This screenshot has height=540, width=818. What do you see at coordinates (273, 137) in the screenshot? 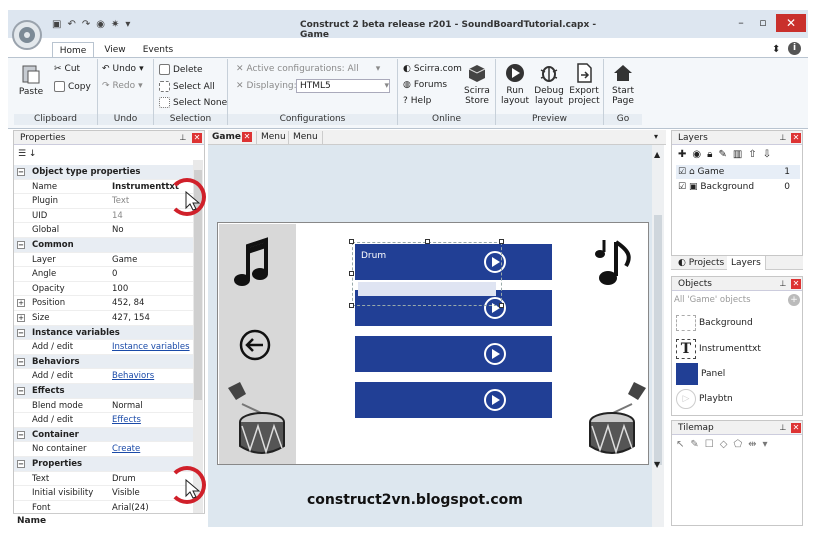
I see `tab-menu-layout: Menu` at bounding box center [273, 137].